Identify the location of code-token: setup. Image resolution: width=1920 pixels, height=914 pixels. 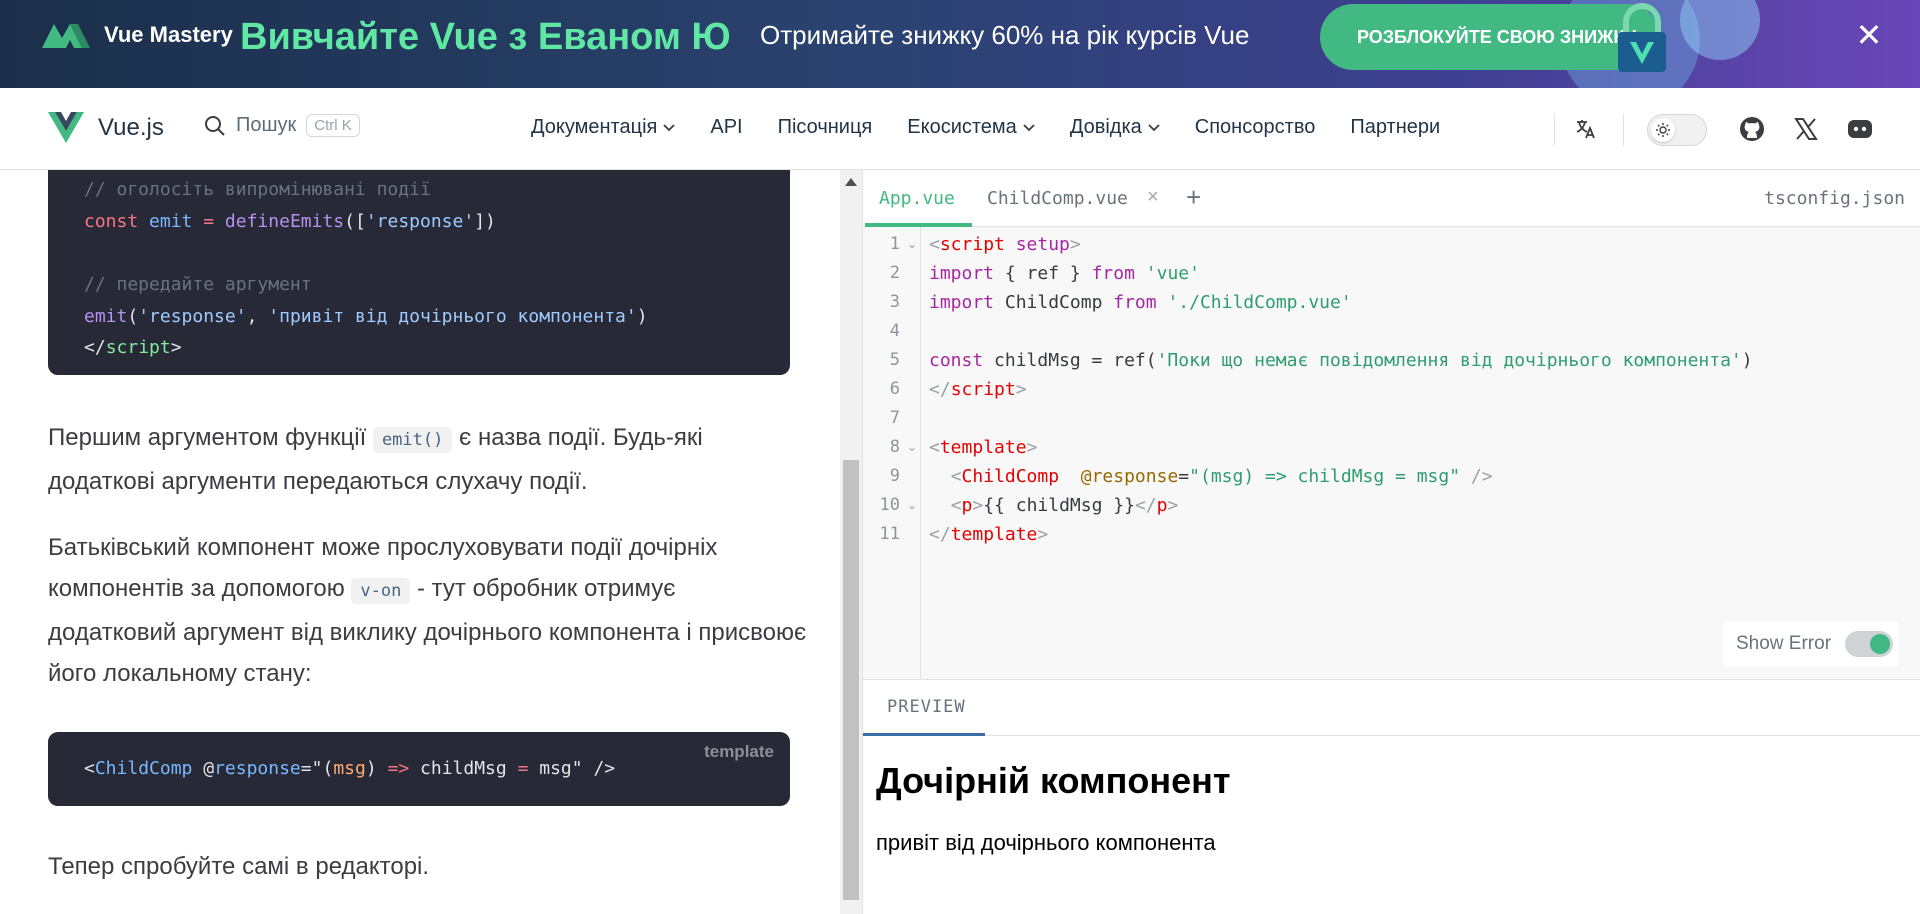
(1037, 244).